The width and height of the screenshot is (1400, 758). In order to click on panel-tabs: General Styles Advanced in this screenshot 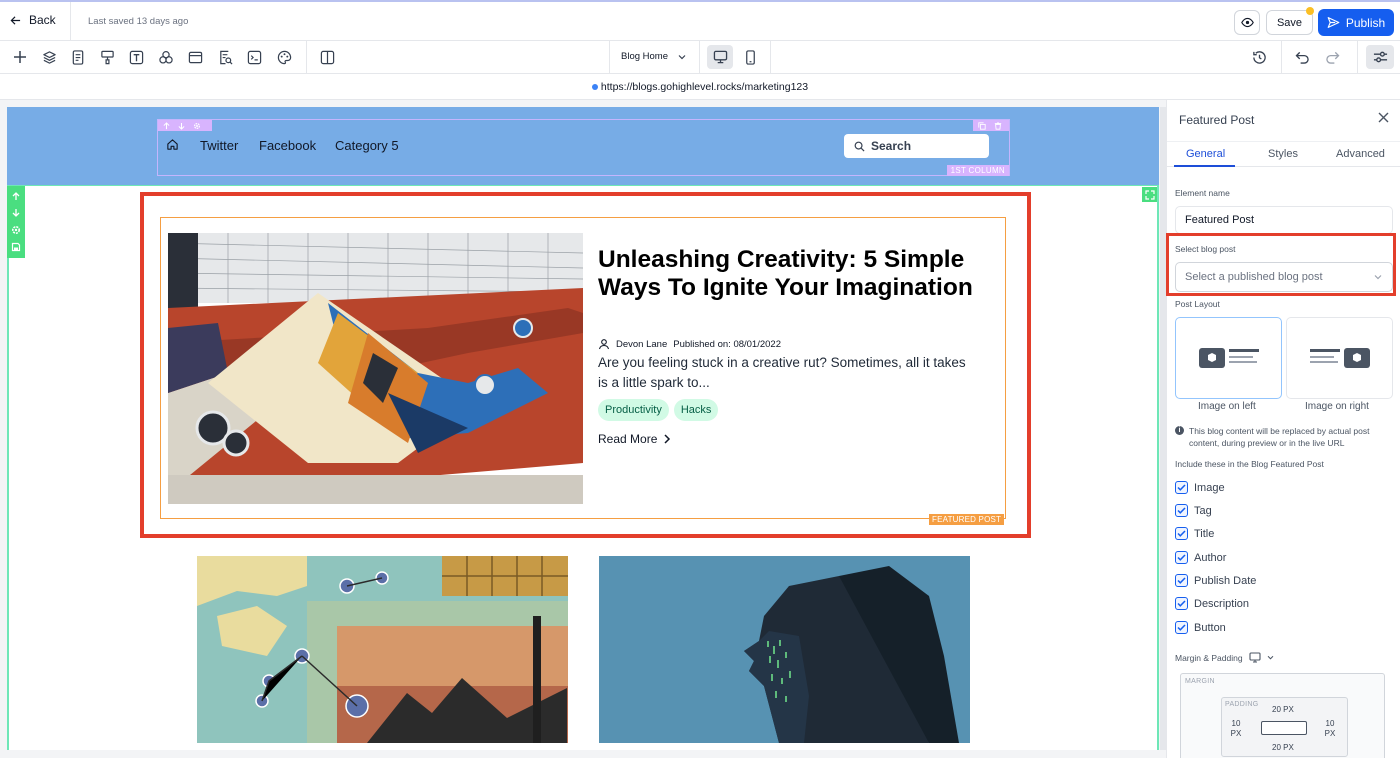, I will do `click(1283, 154)`.